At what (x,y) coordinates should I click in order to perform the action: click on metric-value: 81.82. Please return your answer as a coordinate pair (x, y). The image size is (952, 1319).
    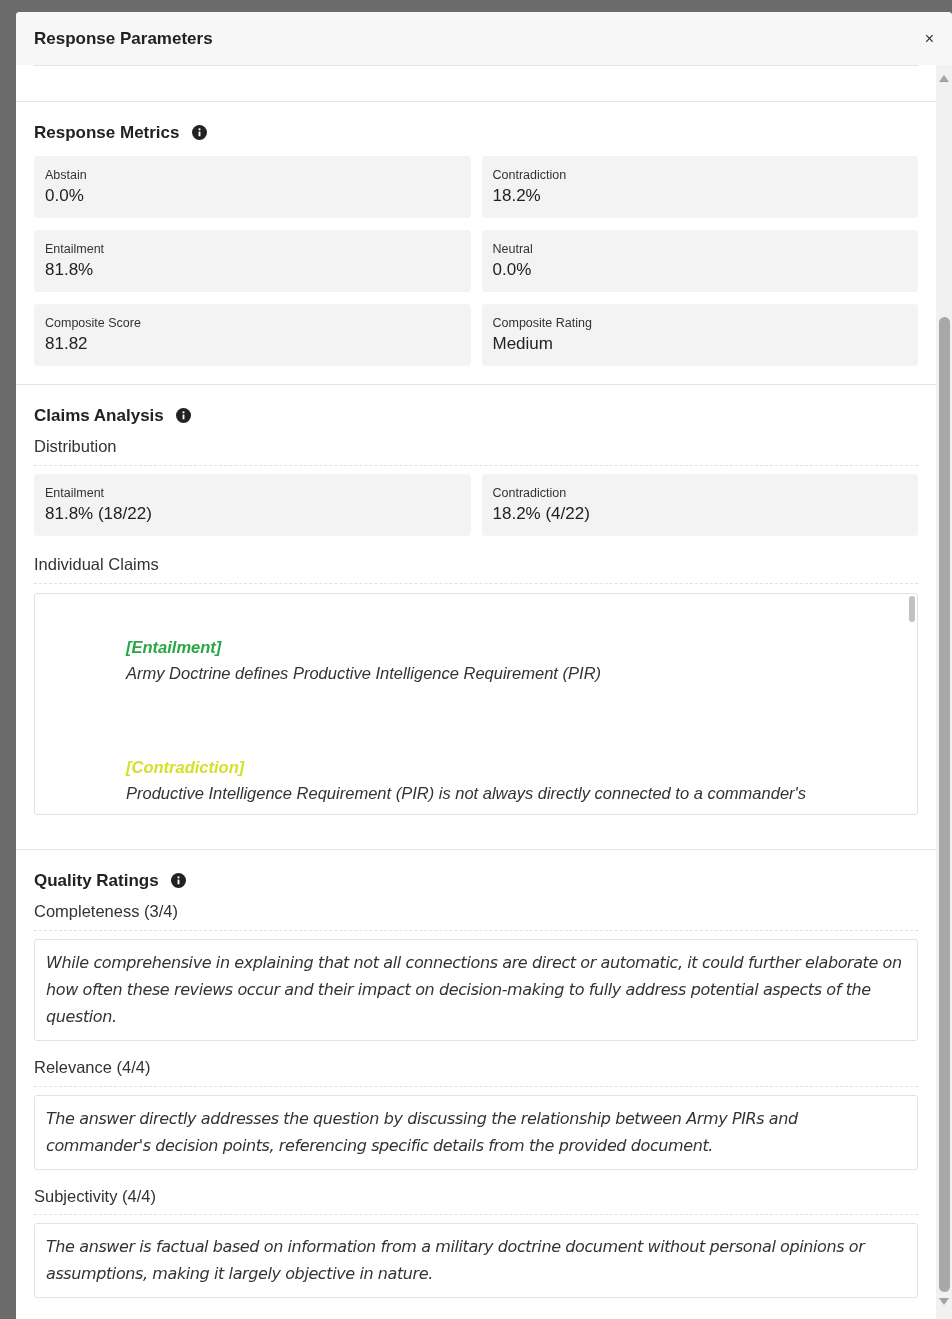
    Looking at the image, I should click on (67, 343).